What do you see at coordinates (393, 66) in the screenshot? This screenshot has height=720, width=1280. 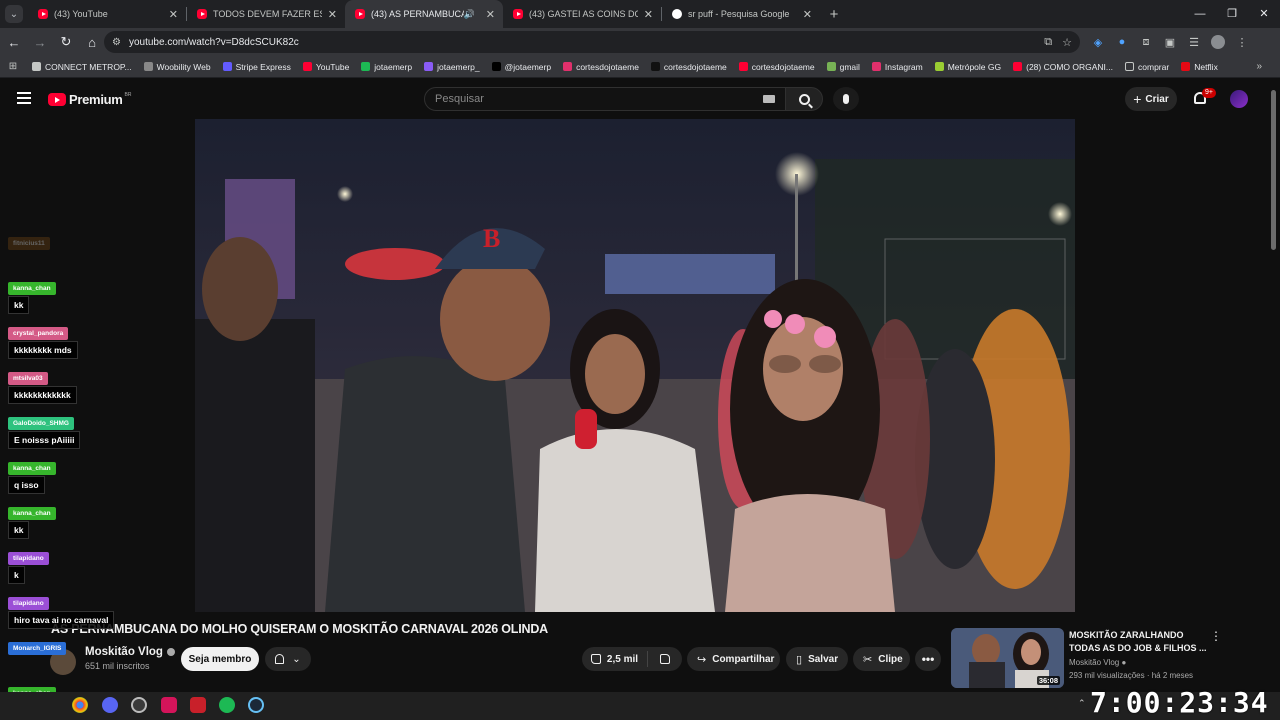 I see `bookmark-label: jotaemerp` at bounding box center [393, 66].